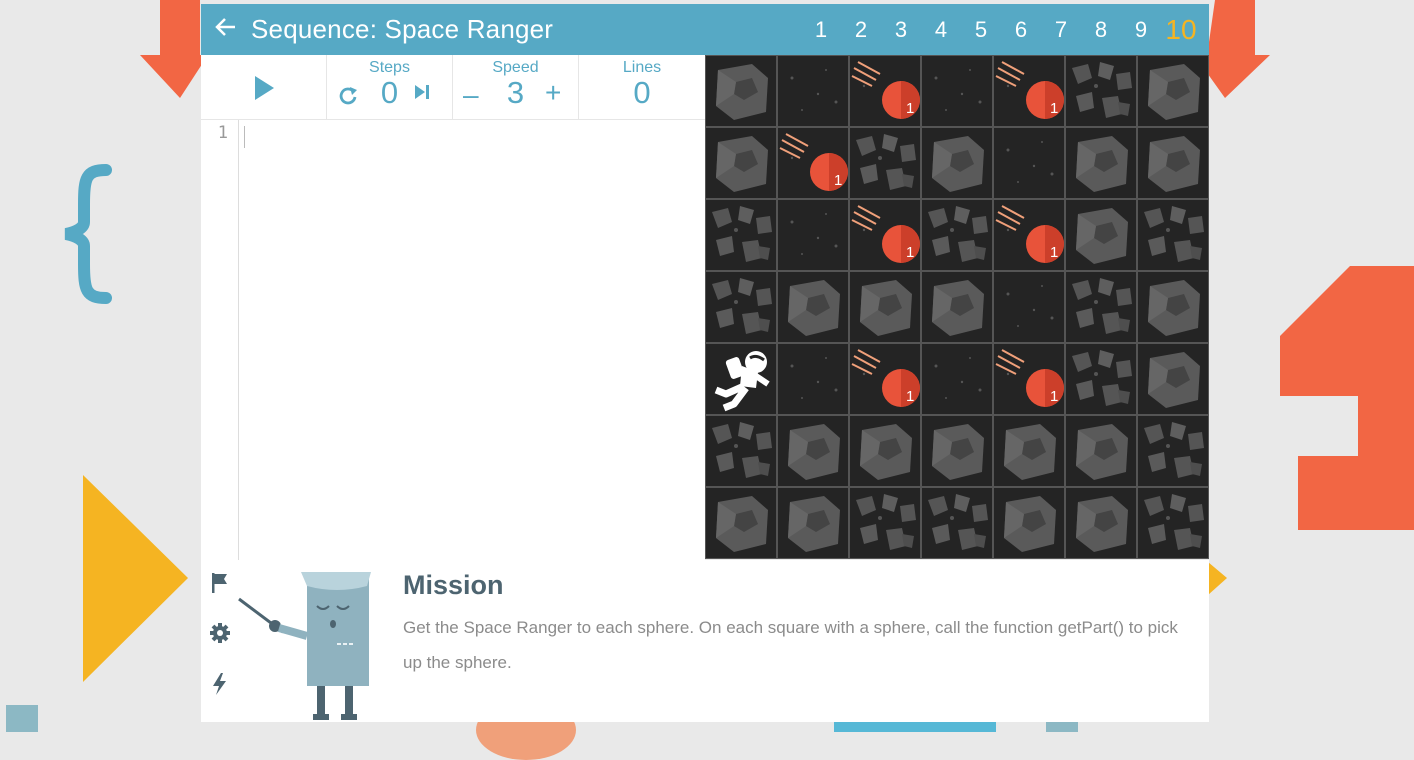  What do you see at coordinates (220, 684) in the screenshot?
I see `lightning-icon` at bounding box center [220, 684].